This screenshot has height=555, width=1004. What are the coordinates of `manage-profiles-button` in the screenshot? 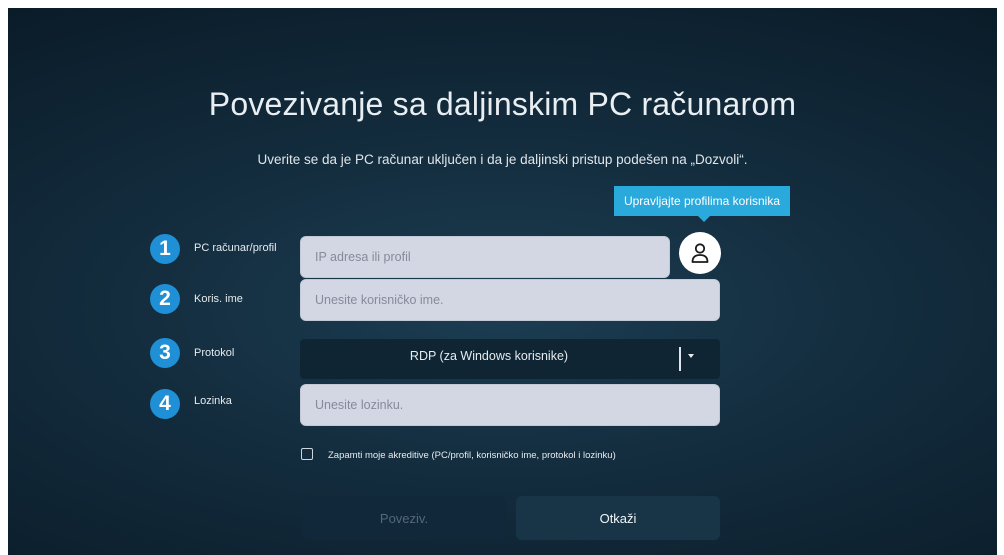 It's located at (700, 253).